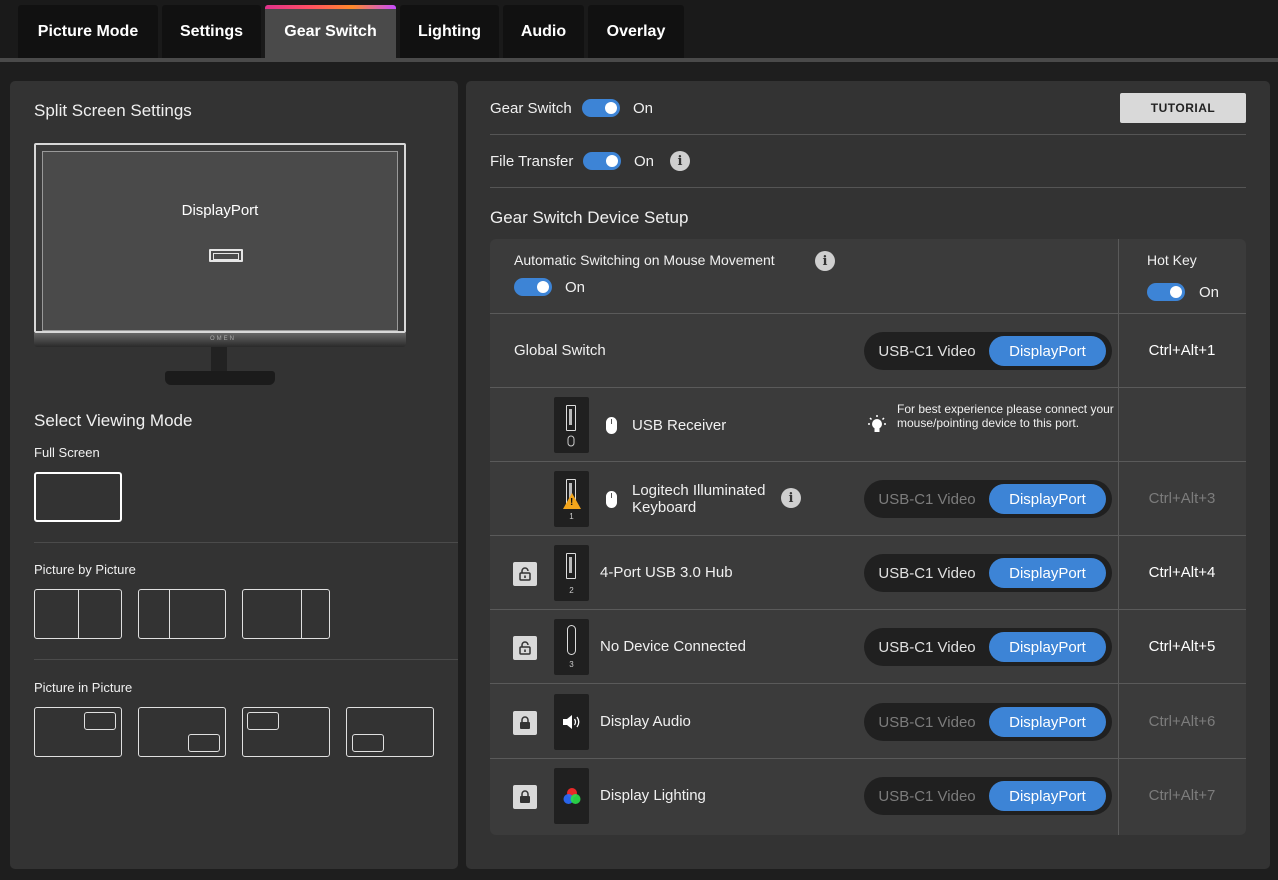 This screenshot has width=1278, height=880. Describe the element at coordinates (571, 647) in the screenshot. I see `usbc-port-tile: 3` at that location.